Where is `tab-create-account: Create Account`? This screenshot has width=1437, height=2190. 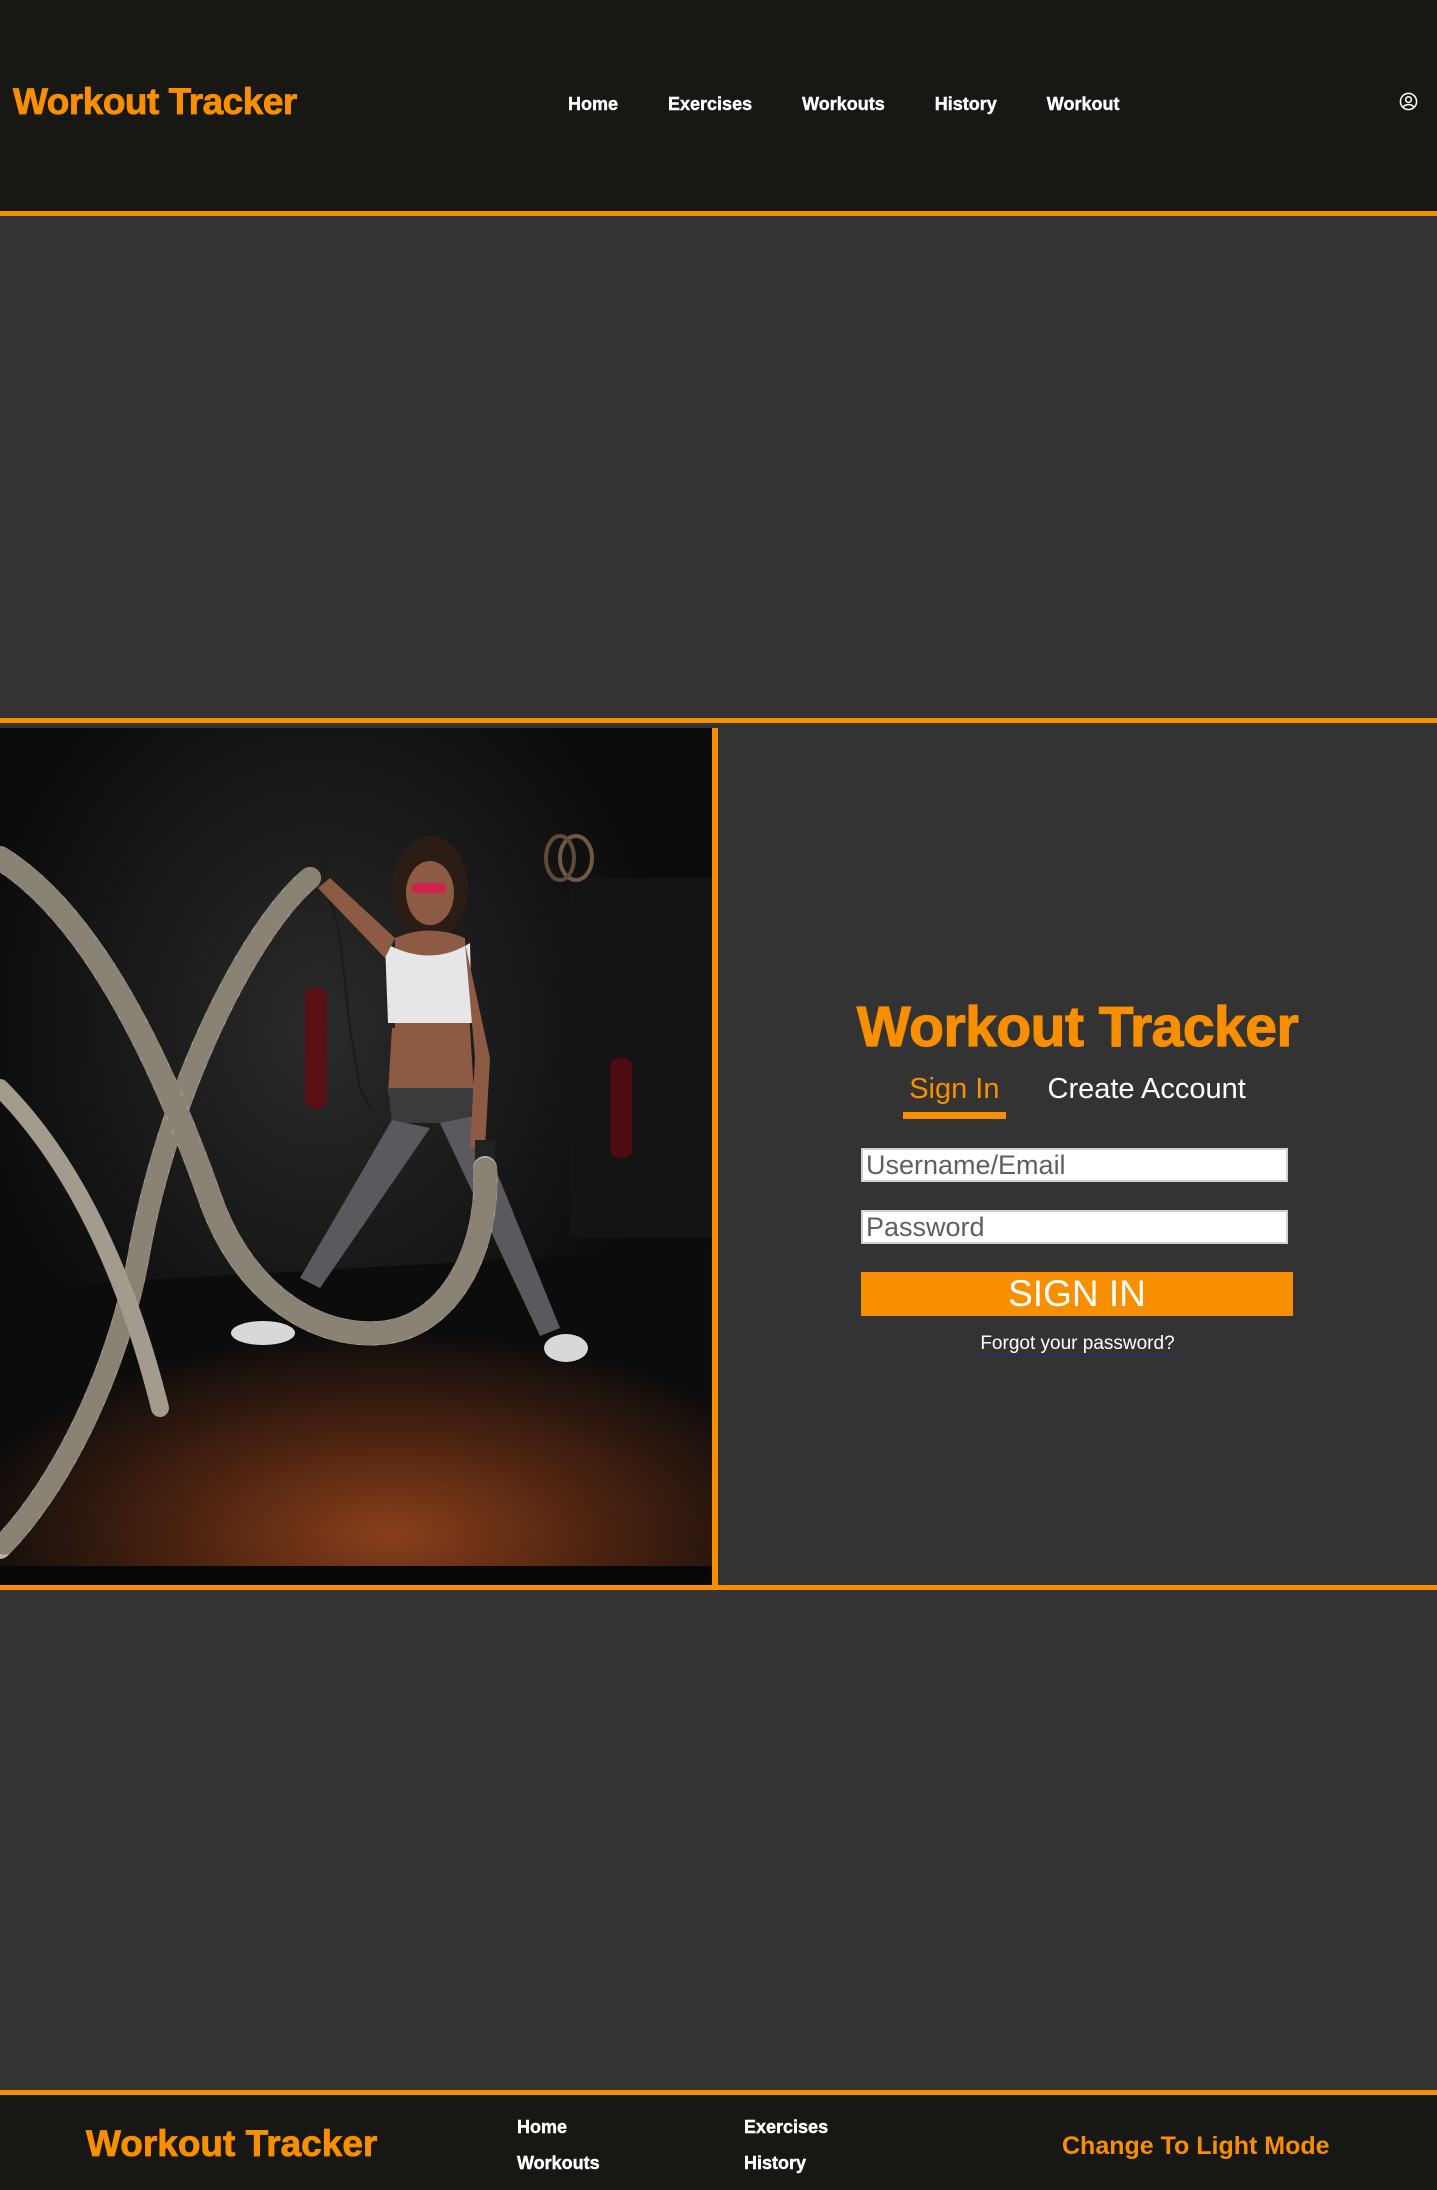
tab-create-account: Create Account is located at coordinates (1147, 1096).